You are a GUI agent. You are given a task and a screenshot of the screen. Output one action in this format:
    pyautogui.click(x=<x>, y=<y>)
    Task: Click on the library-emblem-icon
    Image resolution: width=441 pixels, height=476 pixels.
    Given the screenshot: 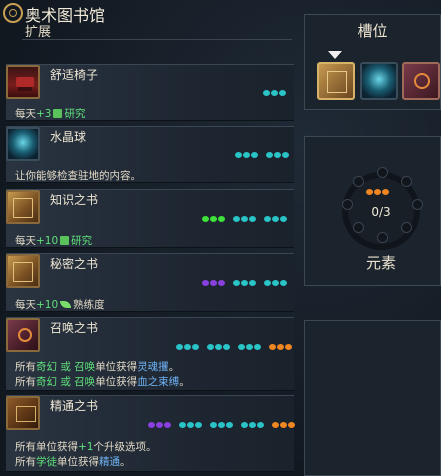 What is the action you would take?
    pyautogui.click(x=13, y=13)
    